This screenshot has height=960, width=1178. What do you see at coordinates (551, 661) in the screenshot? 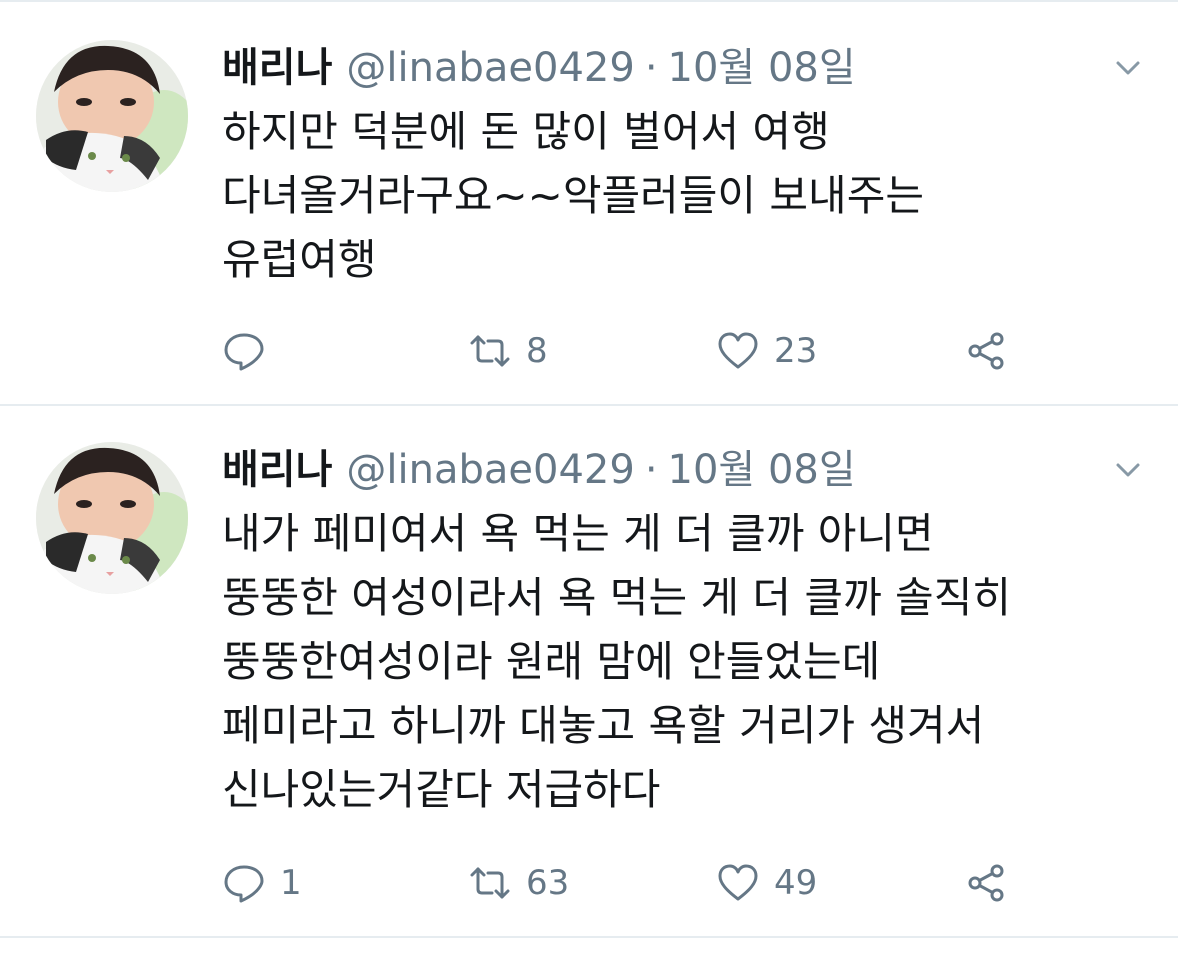
I see `tweet-text-line: 뚱뚱한여성이라 원래 맘에 안들었는데` at bounding box center [551, 661].